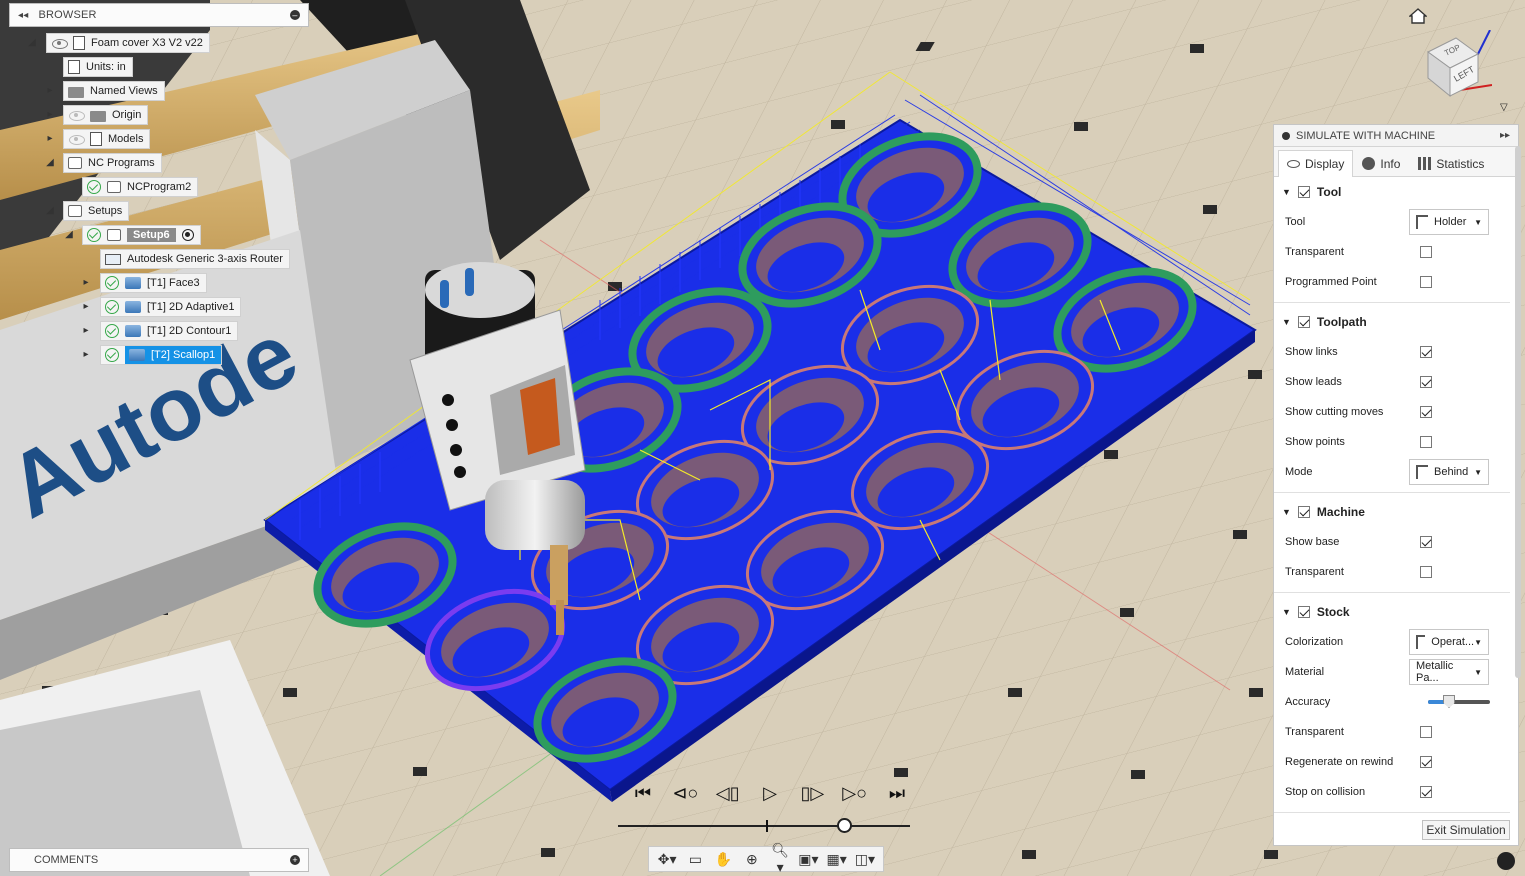 Image resolution: width=1525 pixels, height=876 pixels. Describe the element at coordinates (1426, 382) in the screenshot. I see `show-leads-checkbox` at that location.